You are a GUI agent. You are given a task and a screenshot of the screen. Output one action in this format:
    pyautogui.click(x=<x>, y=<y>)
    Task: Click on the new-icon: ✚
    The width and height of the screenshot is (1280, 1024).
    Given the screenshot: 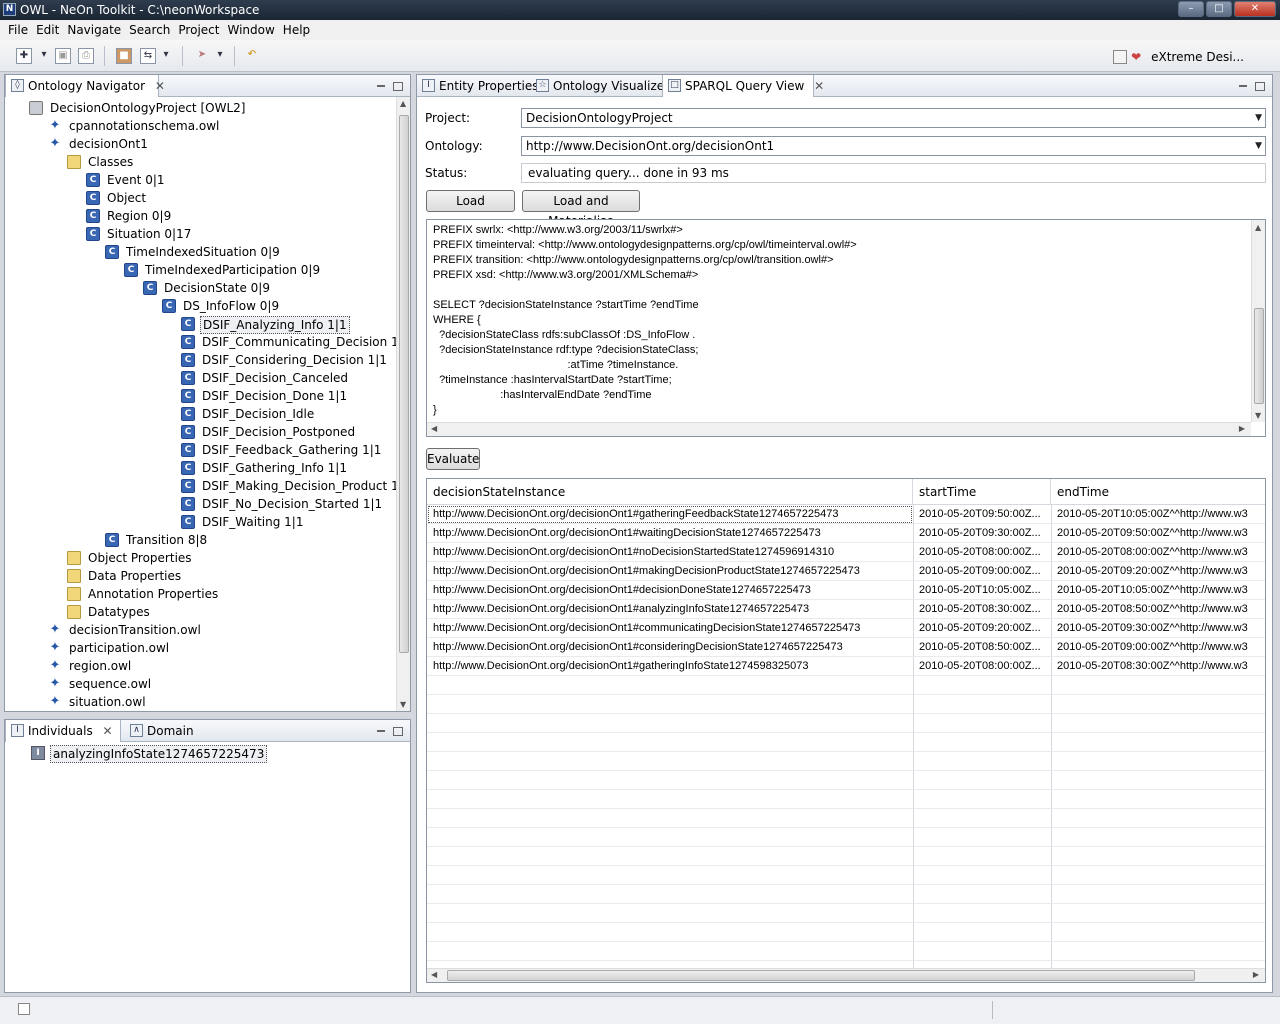 What is the action you would take?
    pyautogui.click(x=24, y=56)
    